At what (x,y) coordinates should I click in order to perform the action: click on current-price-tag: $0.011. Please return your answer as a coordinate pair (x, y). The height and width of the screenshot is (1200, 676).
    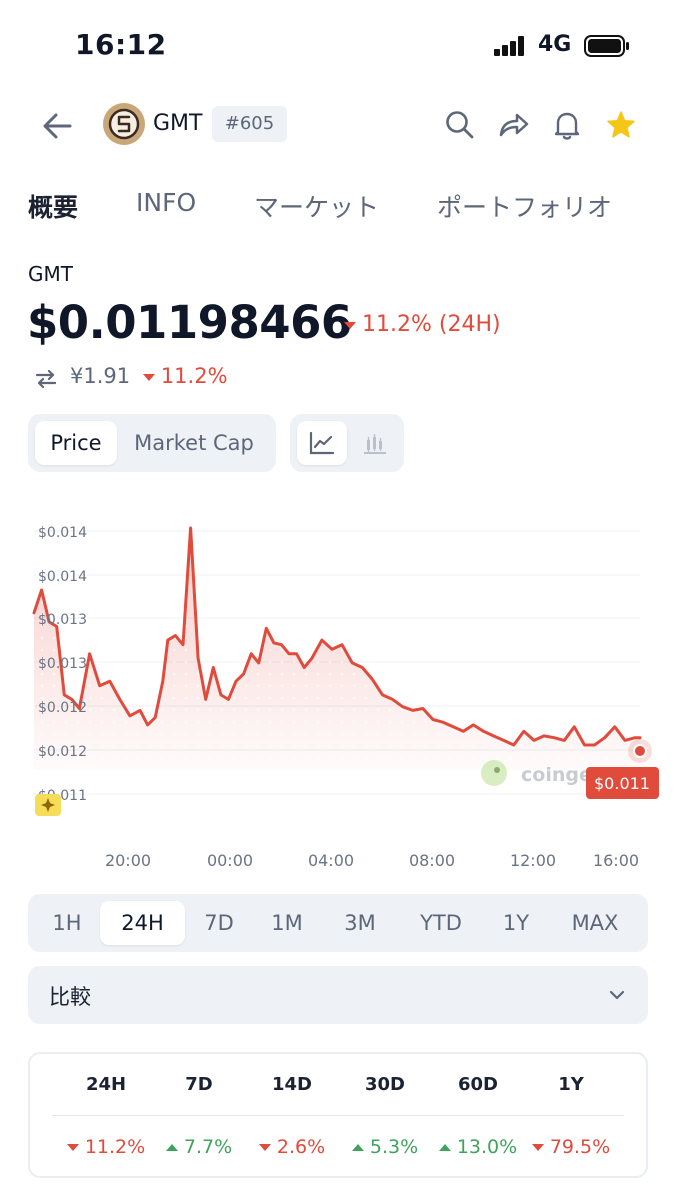
    Looking at the image, I should click on (622, 783).